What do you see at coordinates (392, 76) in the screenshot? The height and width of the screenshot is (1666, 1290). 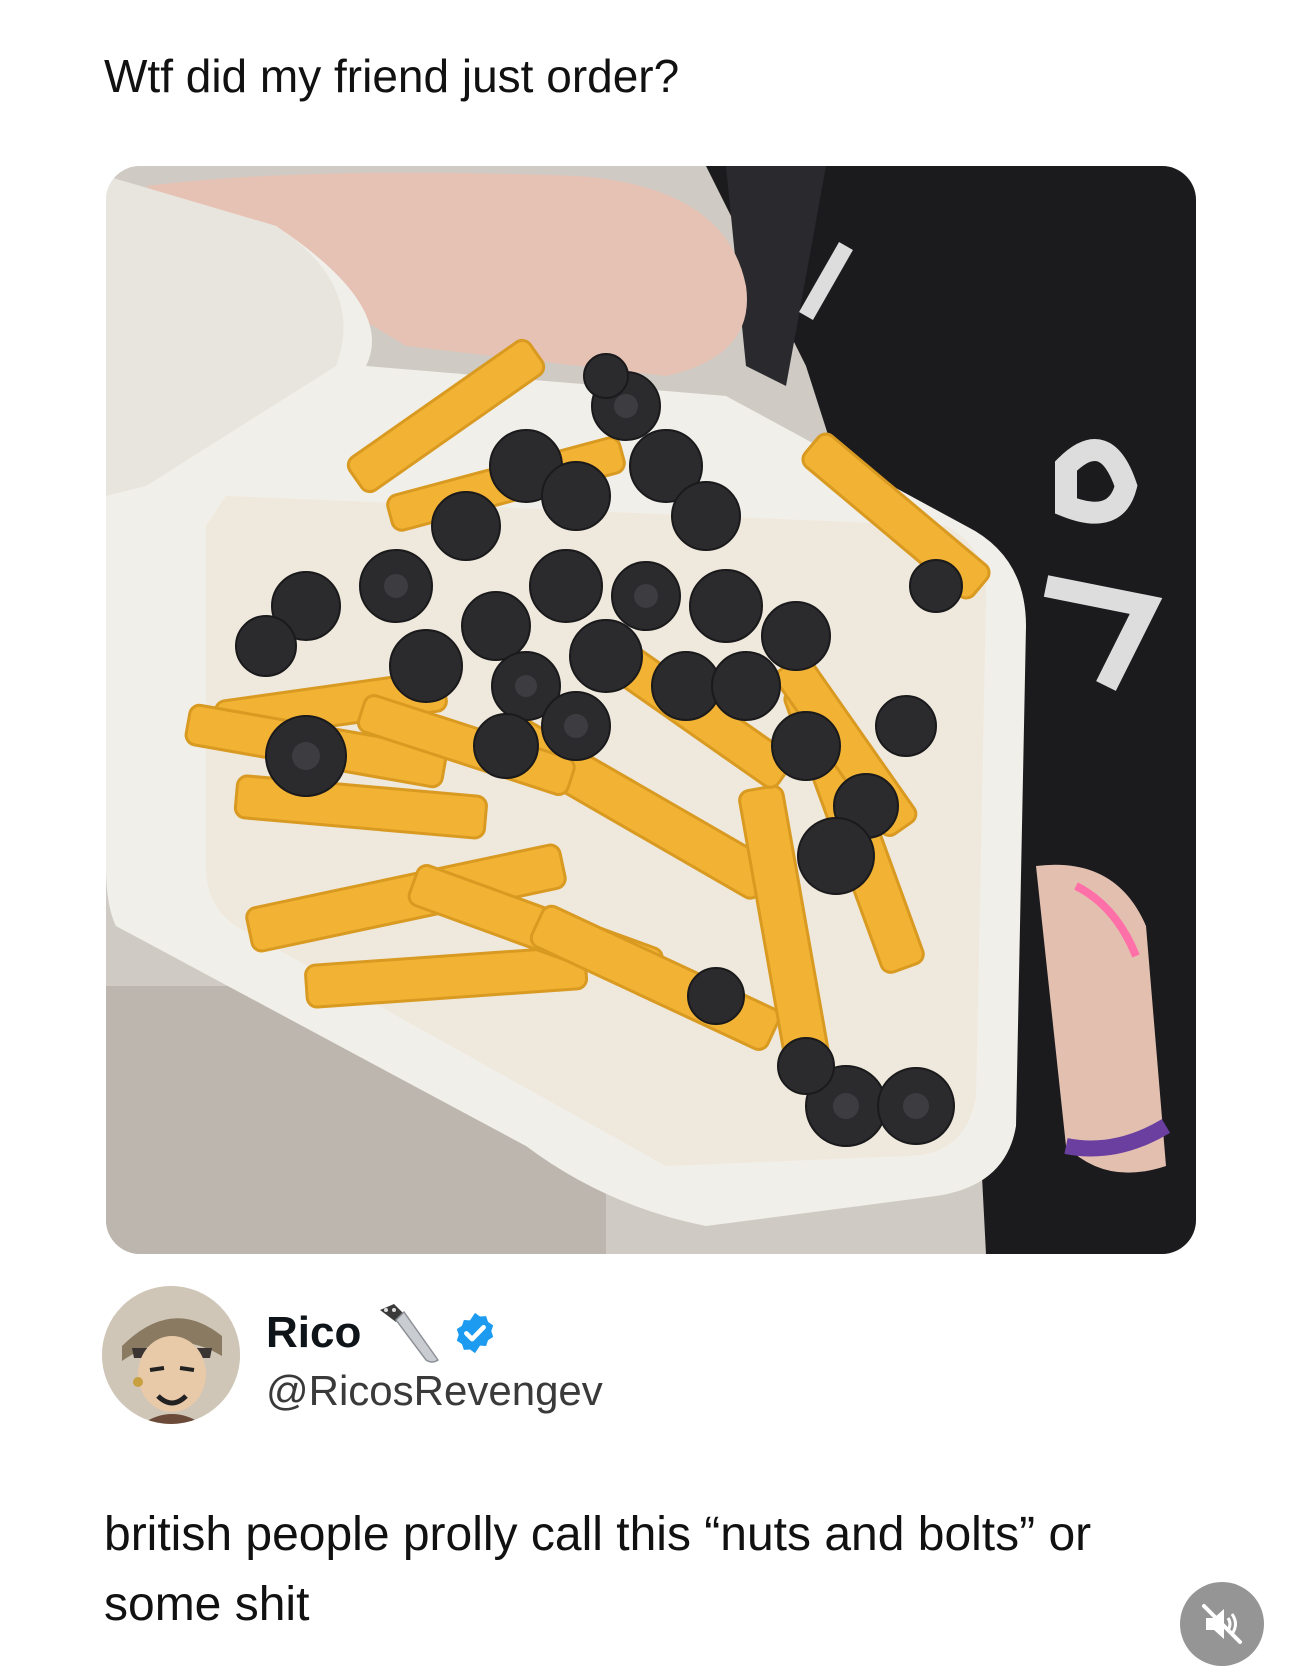 I see `post-caption: Wtf did my friend just order?` at bounding box center [392, 76].